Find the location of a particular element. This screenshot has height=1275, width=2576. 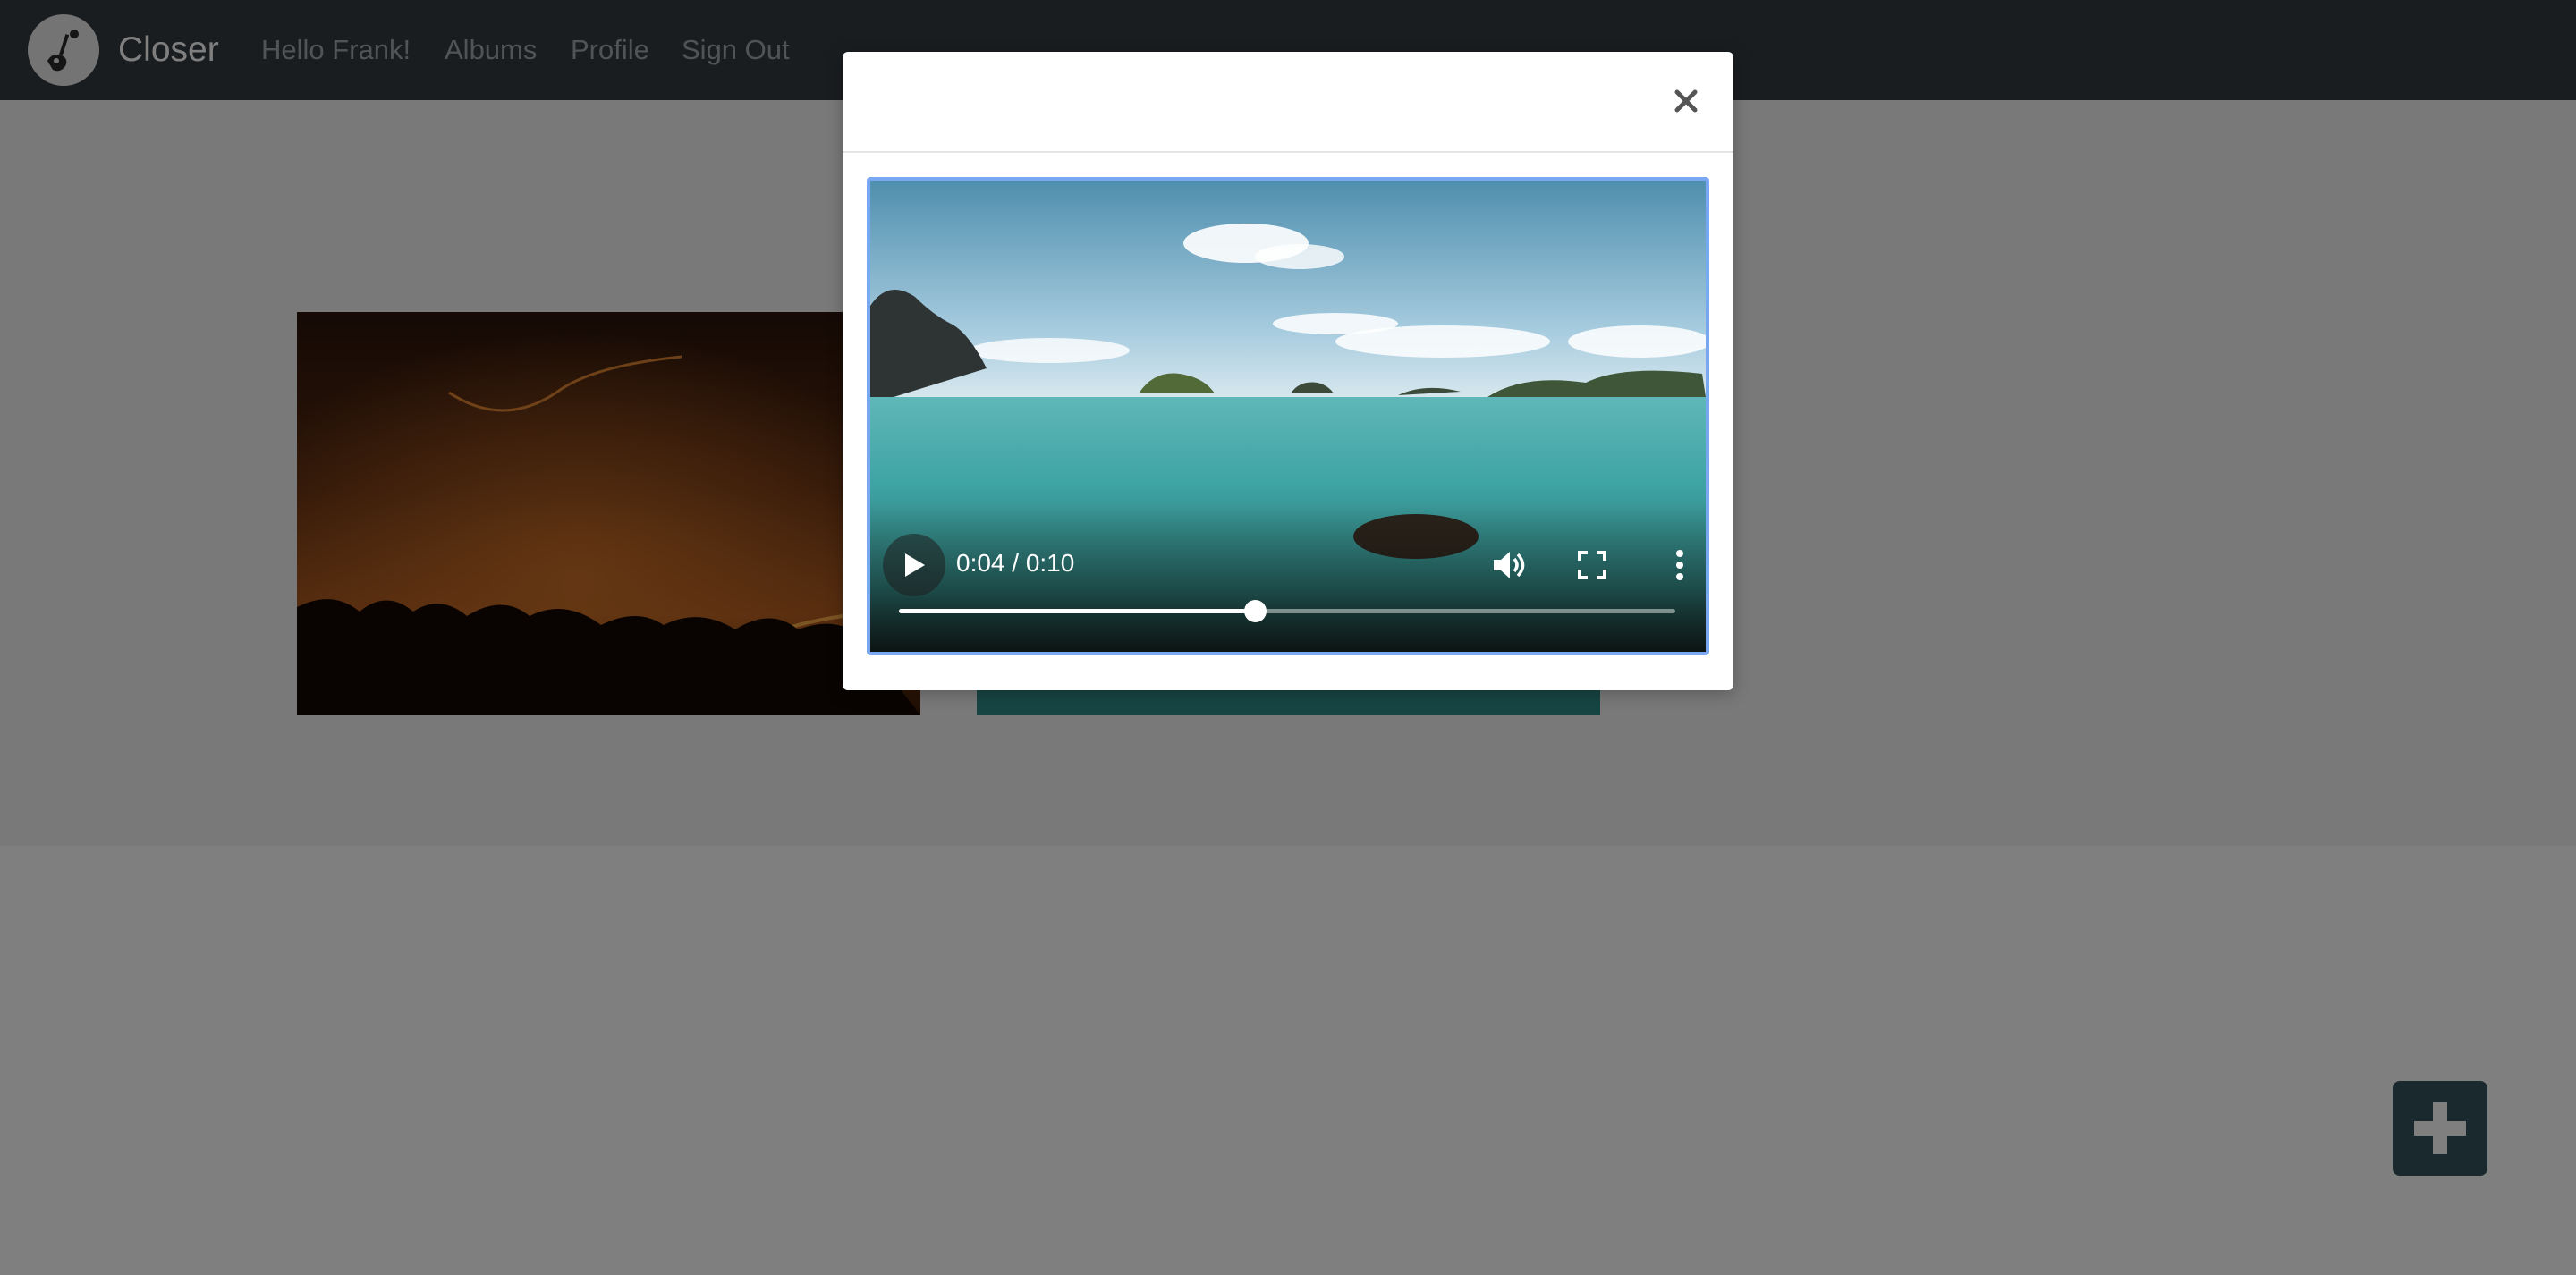

more-options-icon is located at coordinates (1679, 565).